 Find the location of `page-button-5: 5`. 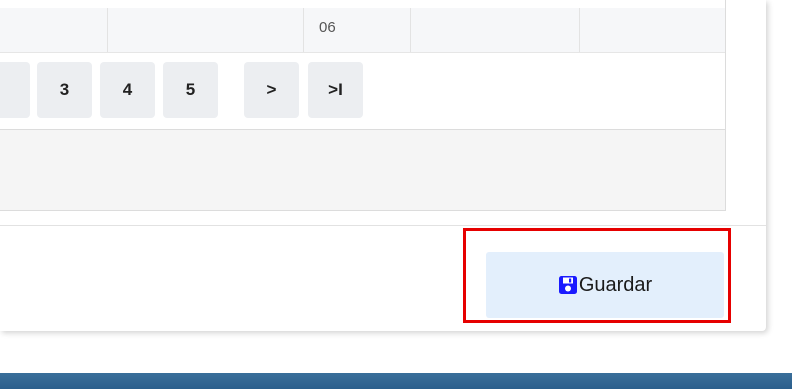

page-button-5: 5 is located at coordinates (190, 90).